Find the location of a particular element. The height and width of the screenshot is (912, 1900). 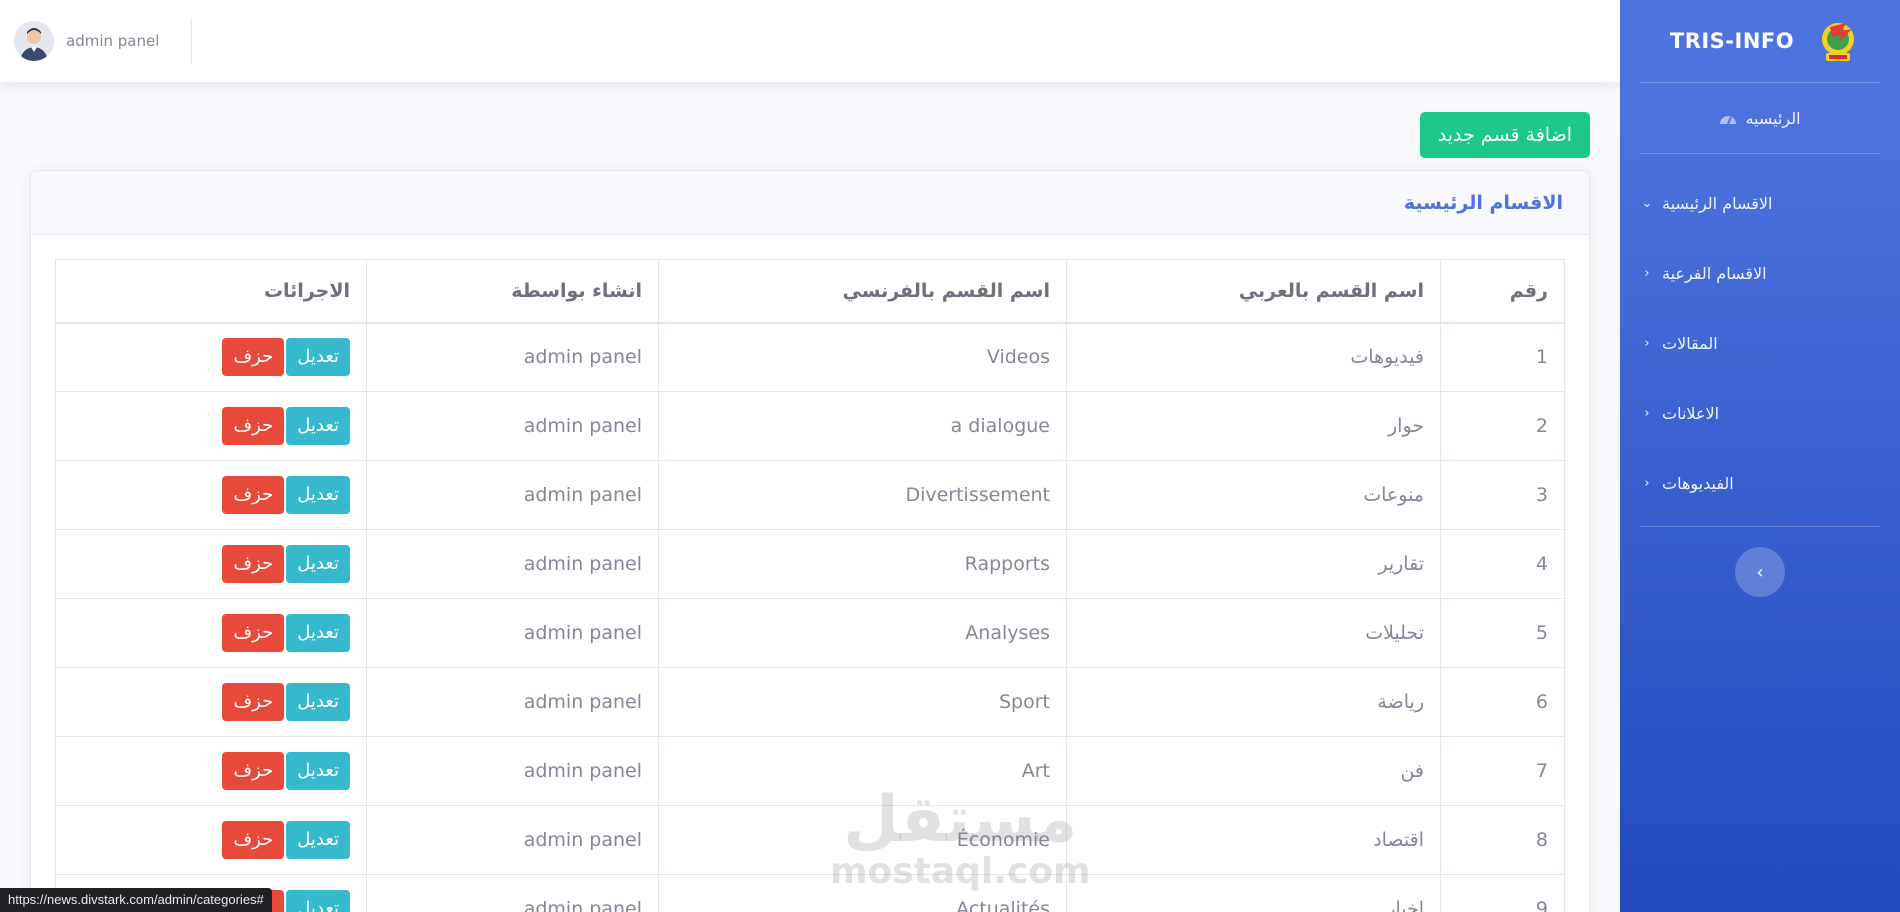

table-row: 9 اخبار Actualités admin panel تعديلحزف is located at coordinates (810, 893).